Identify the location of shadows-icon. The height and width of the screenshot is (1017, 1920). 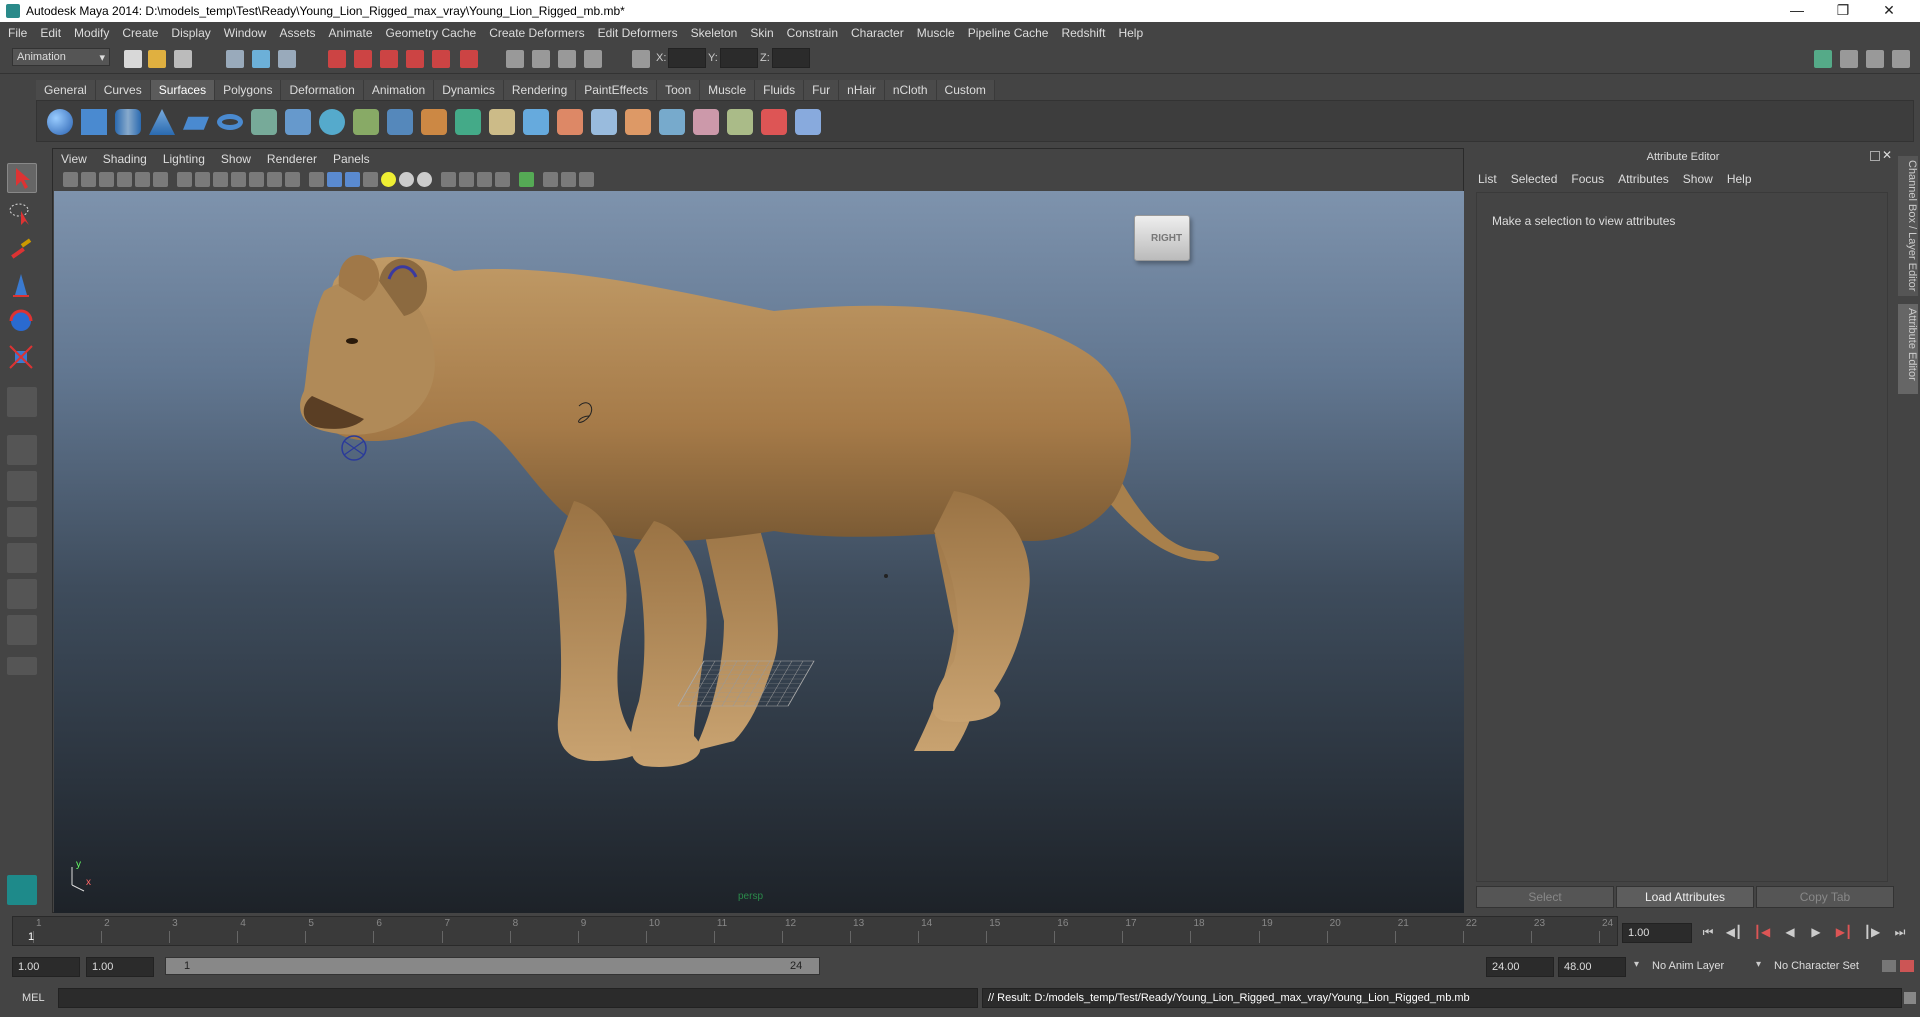
(274, 179).